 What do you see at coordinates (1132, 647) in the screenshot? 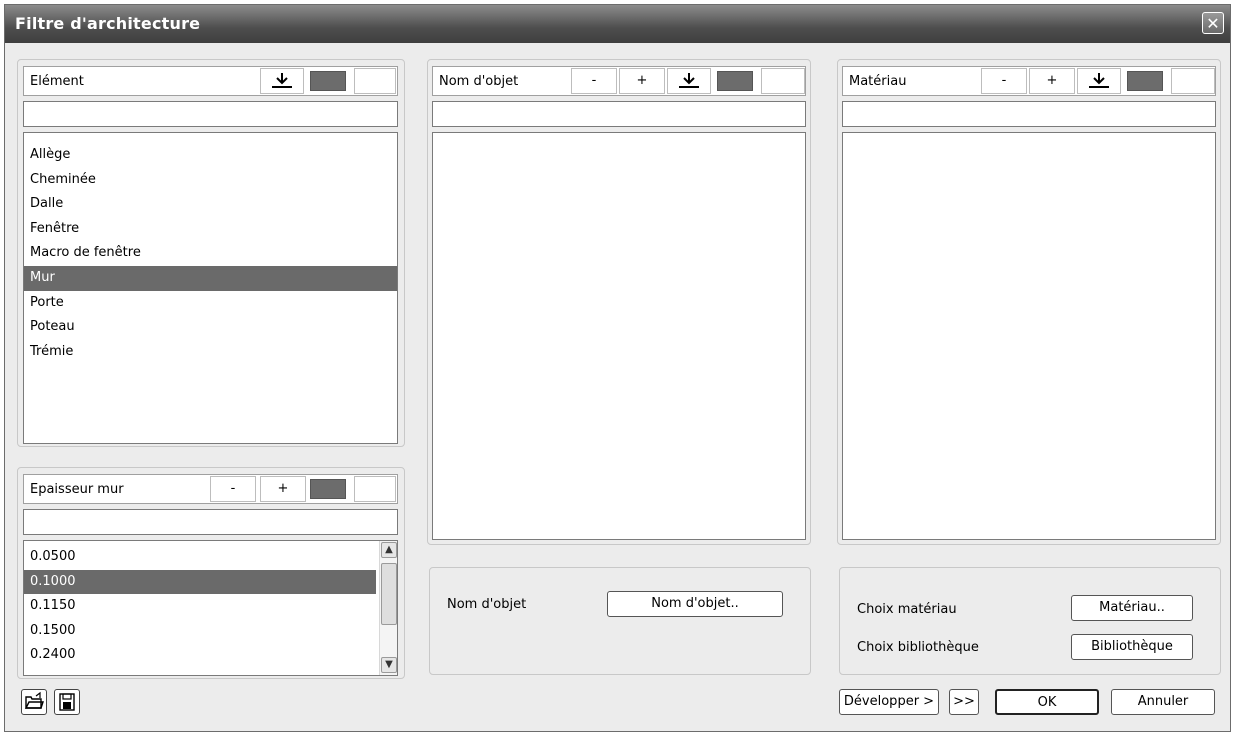
I see `library-button: Bibliothèque` at bounding box center [1132, 647].